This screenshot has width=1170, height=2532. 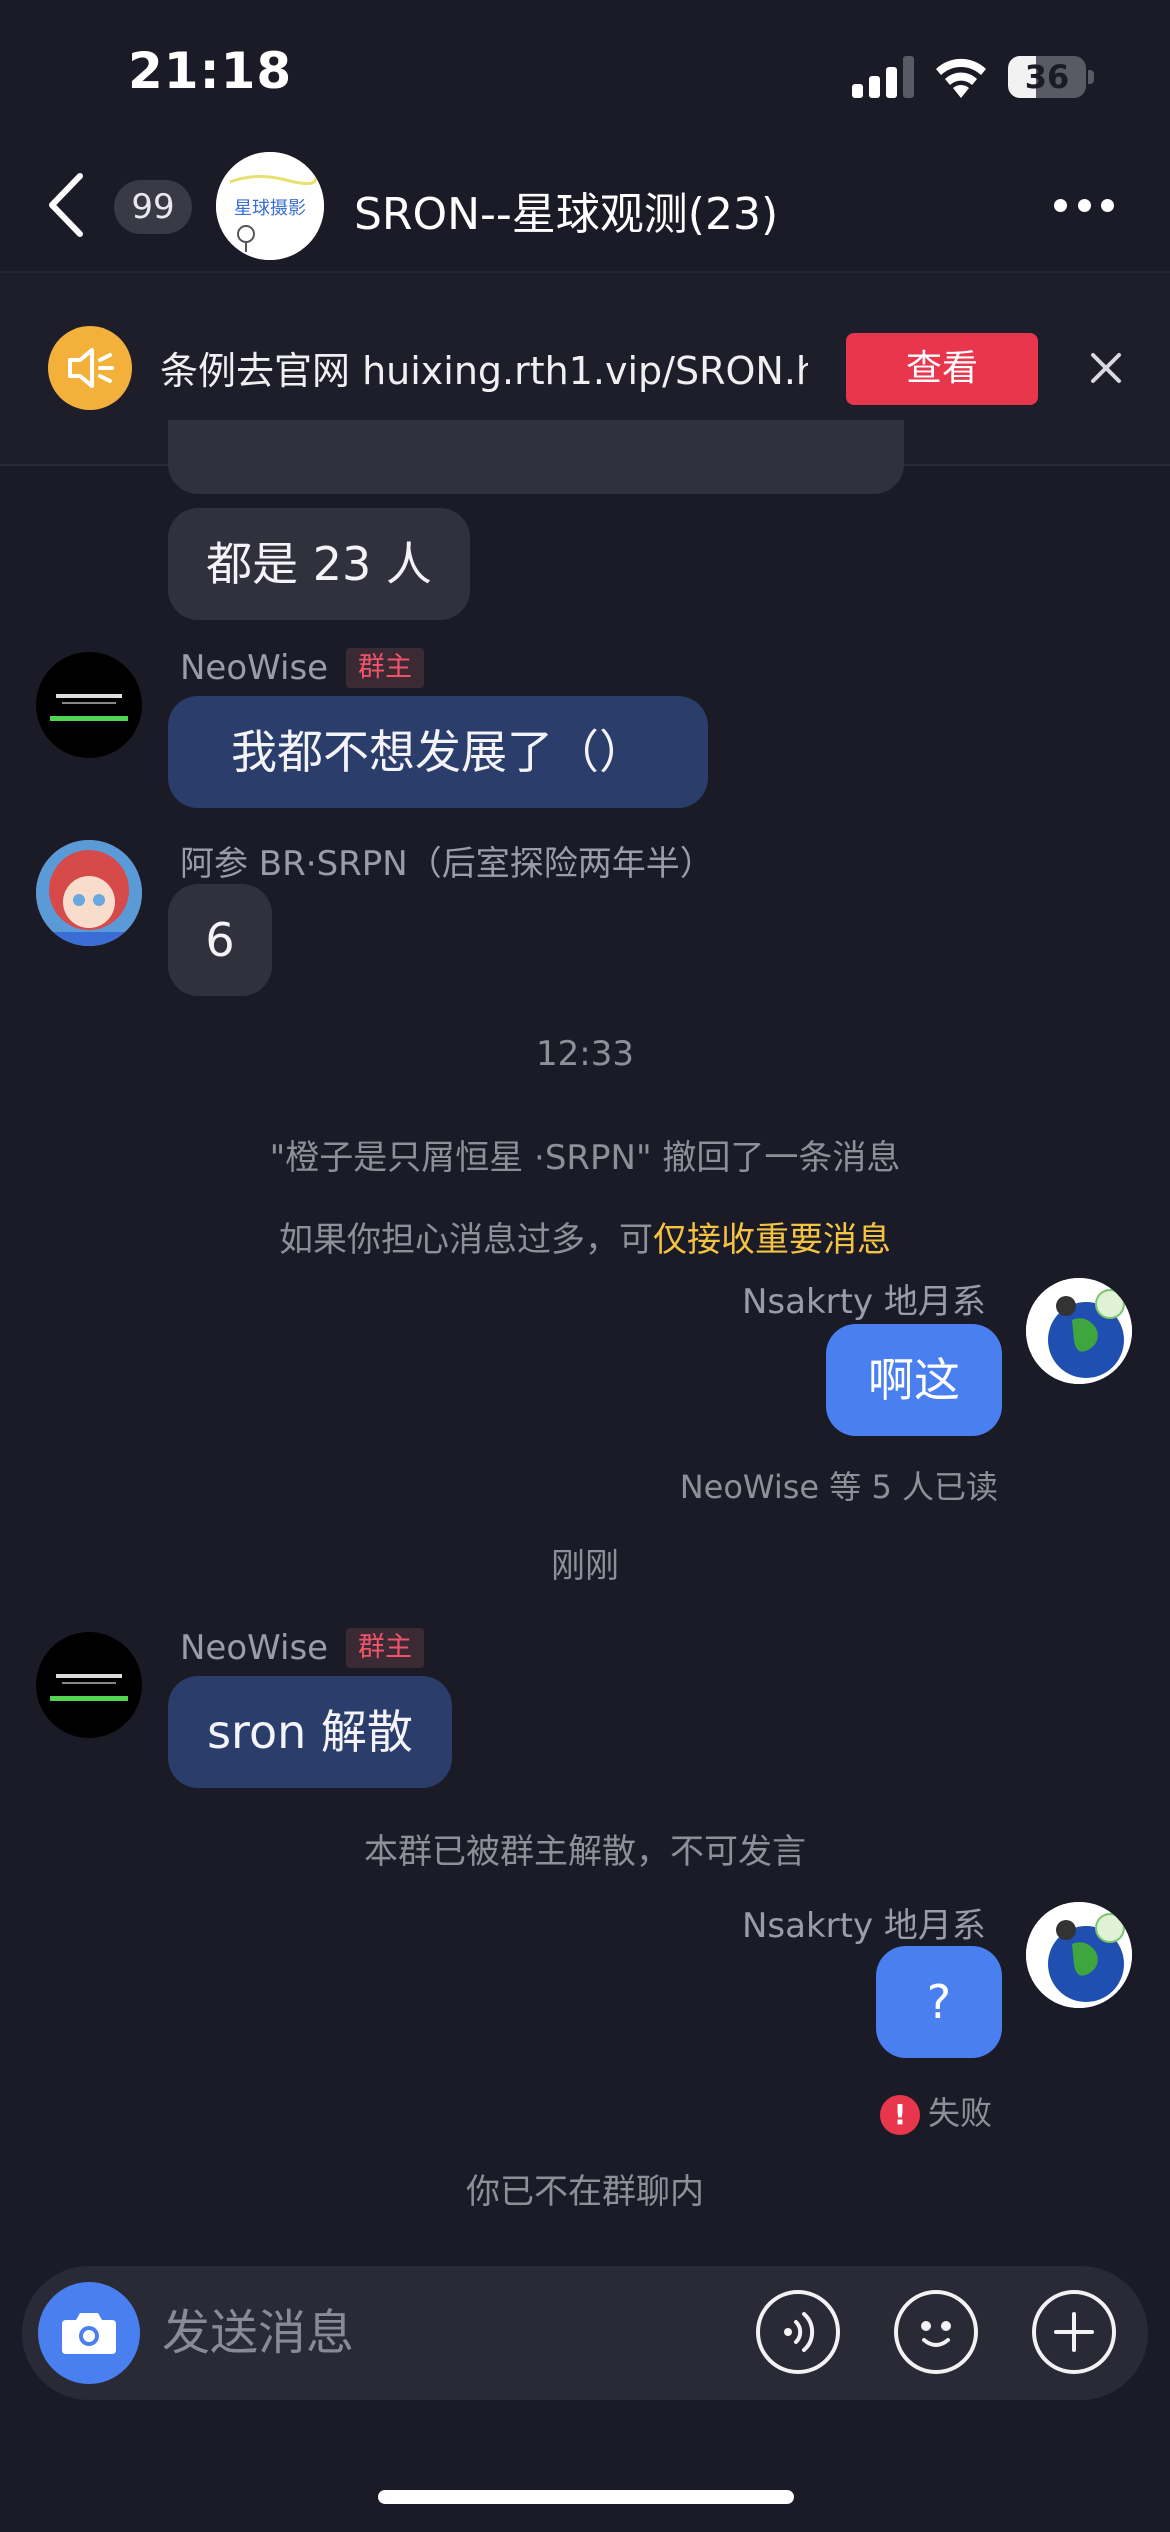 What do you see at coordinates (772, 1240) in the screenshot?
I see `important-only-link: 仅接收重要消息` at bounding box center [772, 1240].